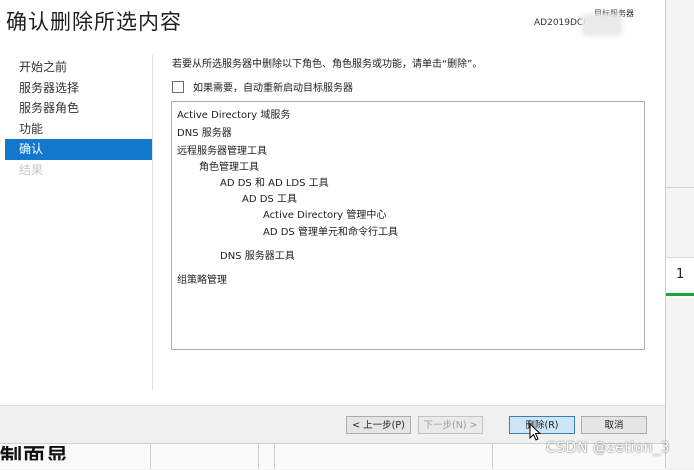  I want to click on cancel-button: 取消, so click(614, 425).